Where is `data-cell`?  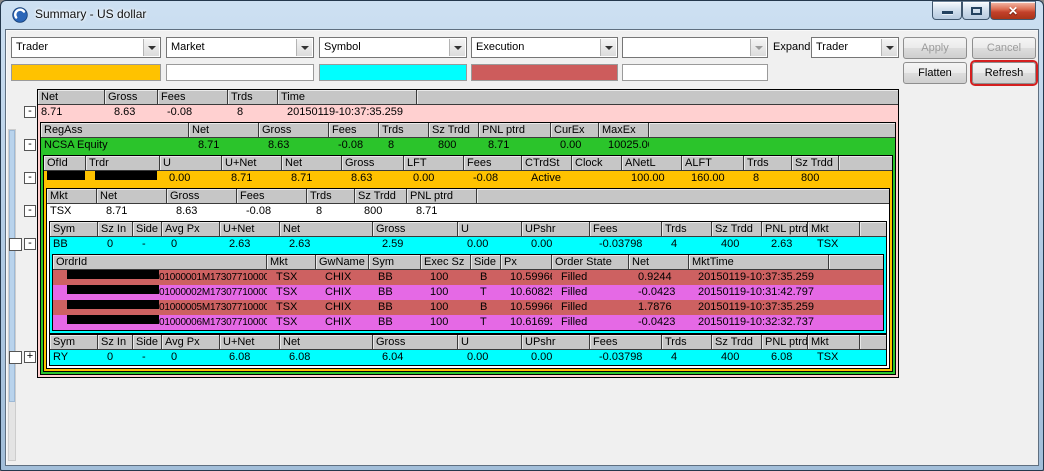
data-cell is located at coordinates (65, 178).